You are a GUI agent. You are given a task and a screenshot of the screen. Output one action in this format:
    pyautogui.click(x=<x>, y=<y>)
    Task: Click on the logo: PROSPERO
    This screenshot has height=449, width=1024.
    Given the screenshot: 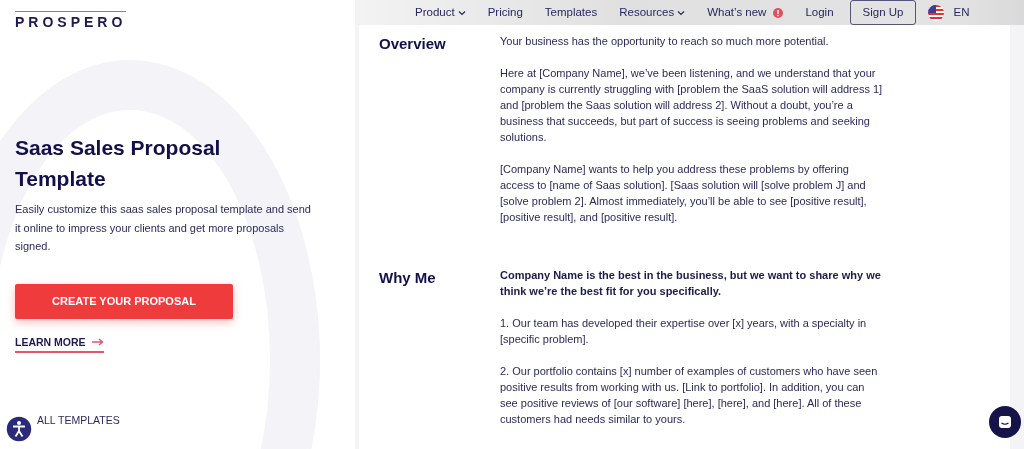 What is the action you would take?
    pyautogui.click(x=71, y=21)
    